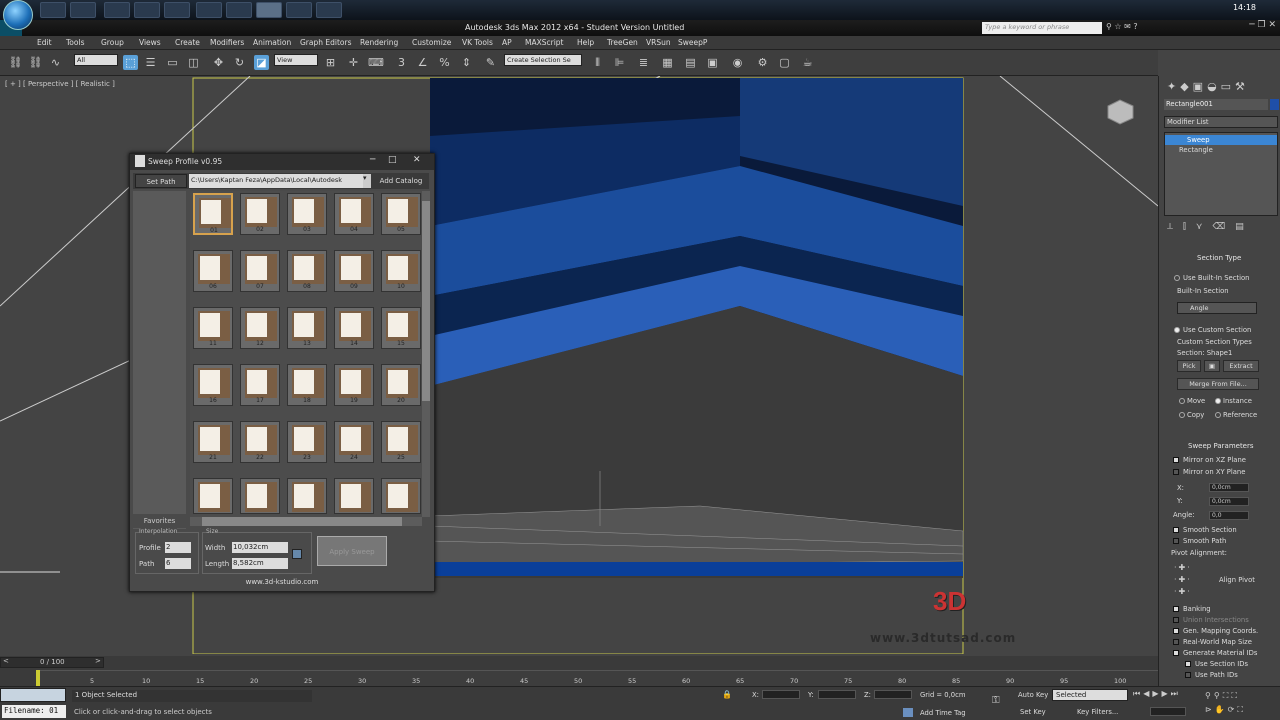  I want to click on copy-radio, so click(1182, 415).